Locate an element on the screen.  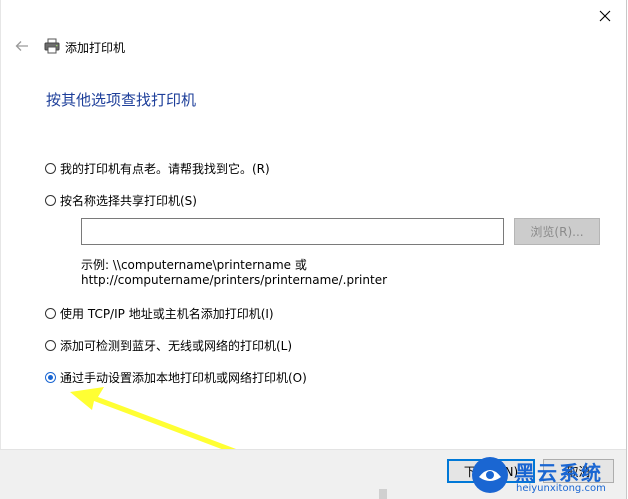
option-label: 按名称选择共享打印机(S) is located at coordinates (128, 201).